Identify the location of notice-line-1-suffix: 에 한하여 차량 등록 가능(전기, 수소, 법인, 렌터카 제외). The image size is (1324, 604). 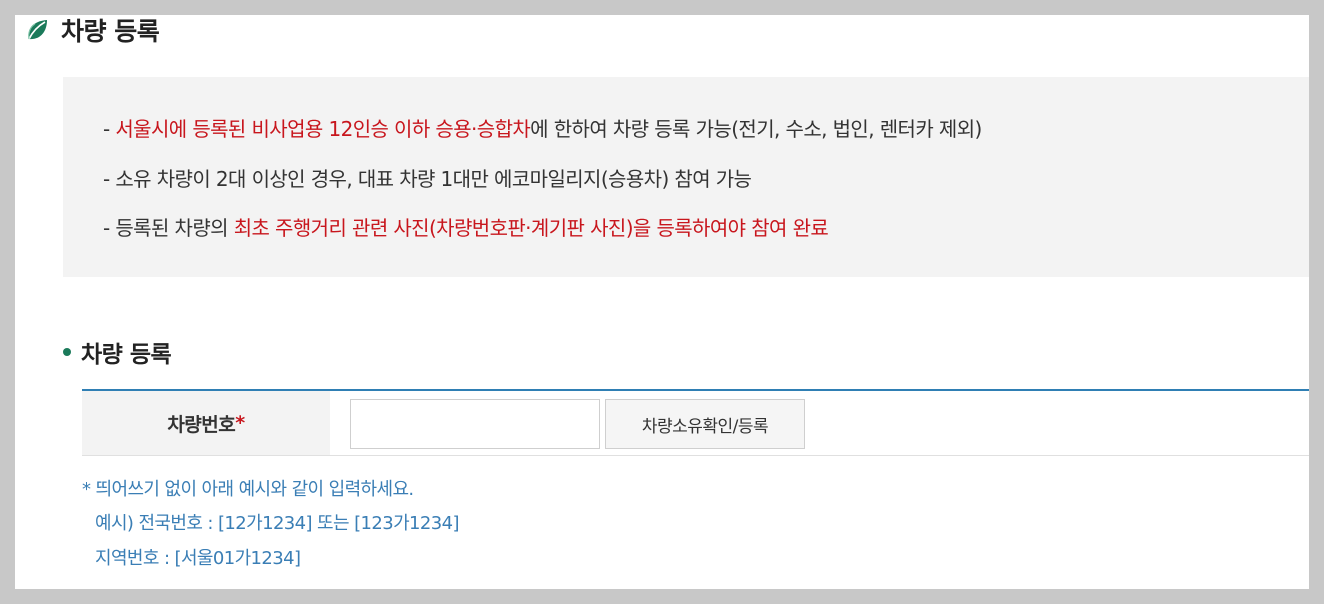
(756, 129).